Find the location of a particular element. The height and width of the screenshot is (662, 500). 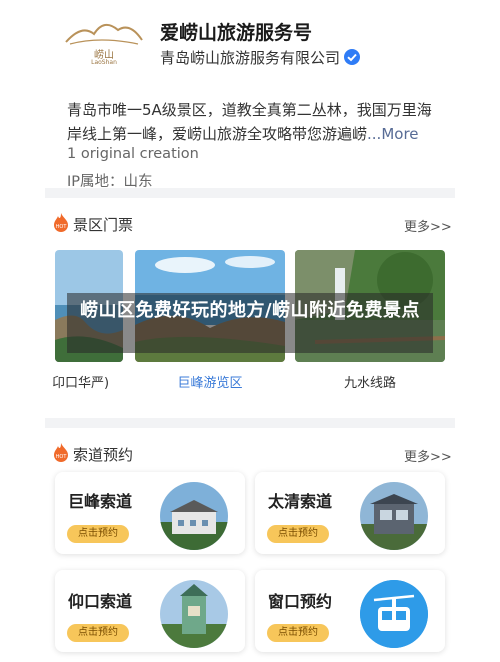

section-title-cableway: 索道预约 is located at coordinates (103, 455).